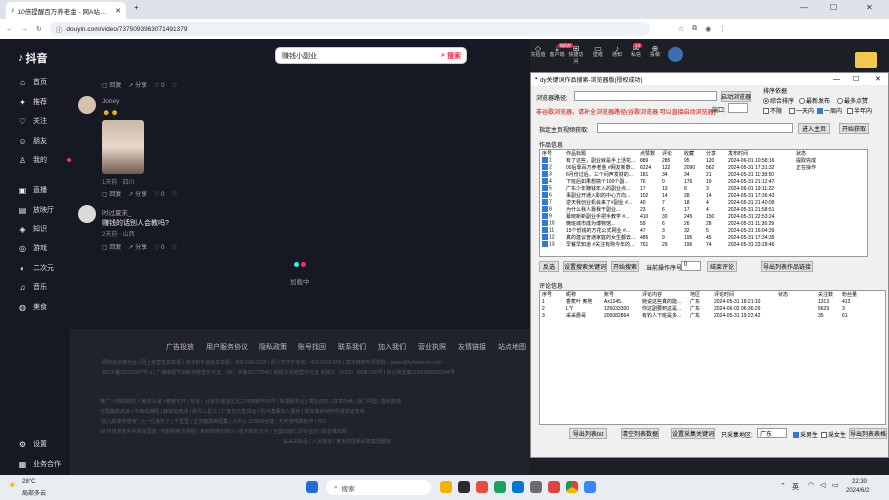 This screenshot has width=889, height=500. I want to click on footer-link: 联系我们, so click(352, 347).